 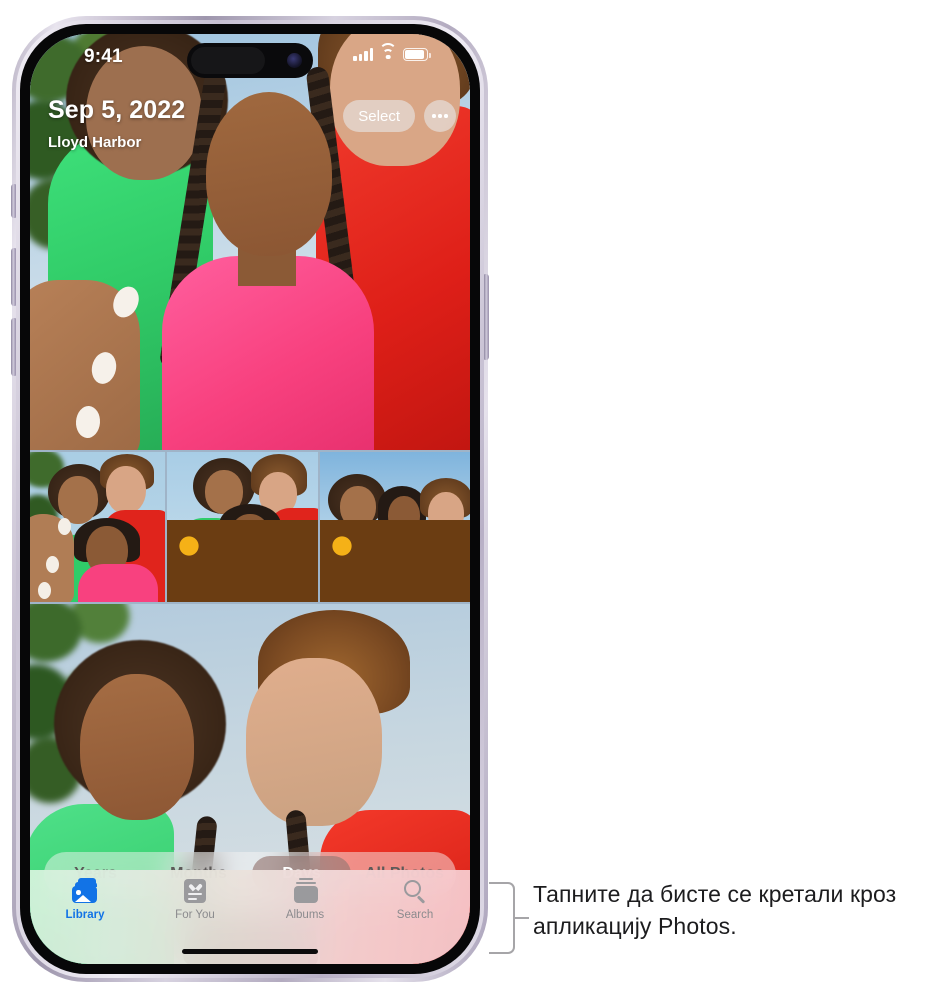 I want to click on hero-action-group: Select, so click(x=399, y=116).